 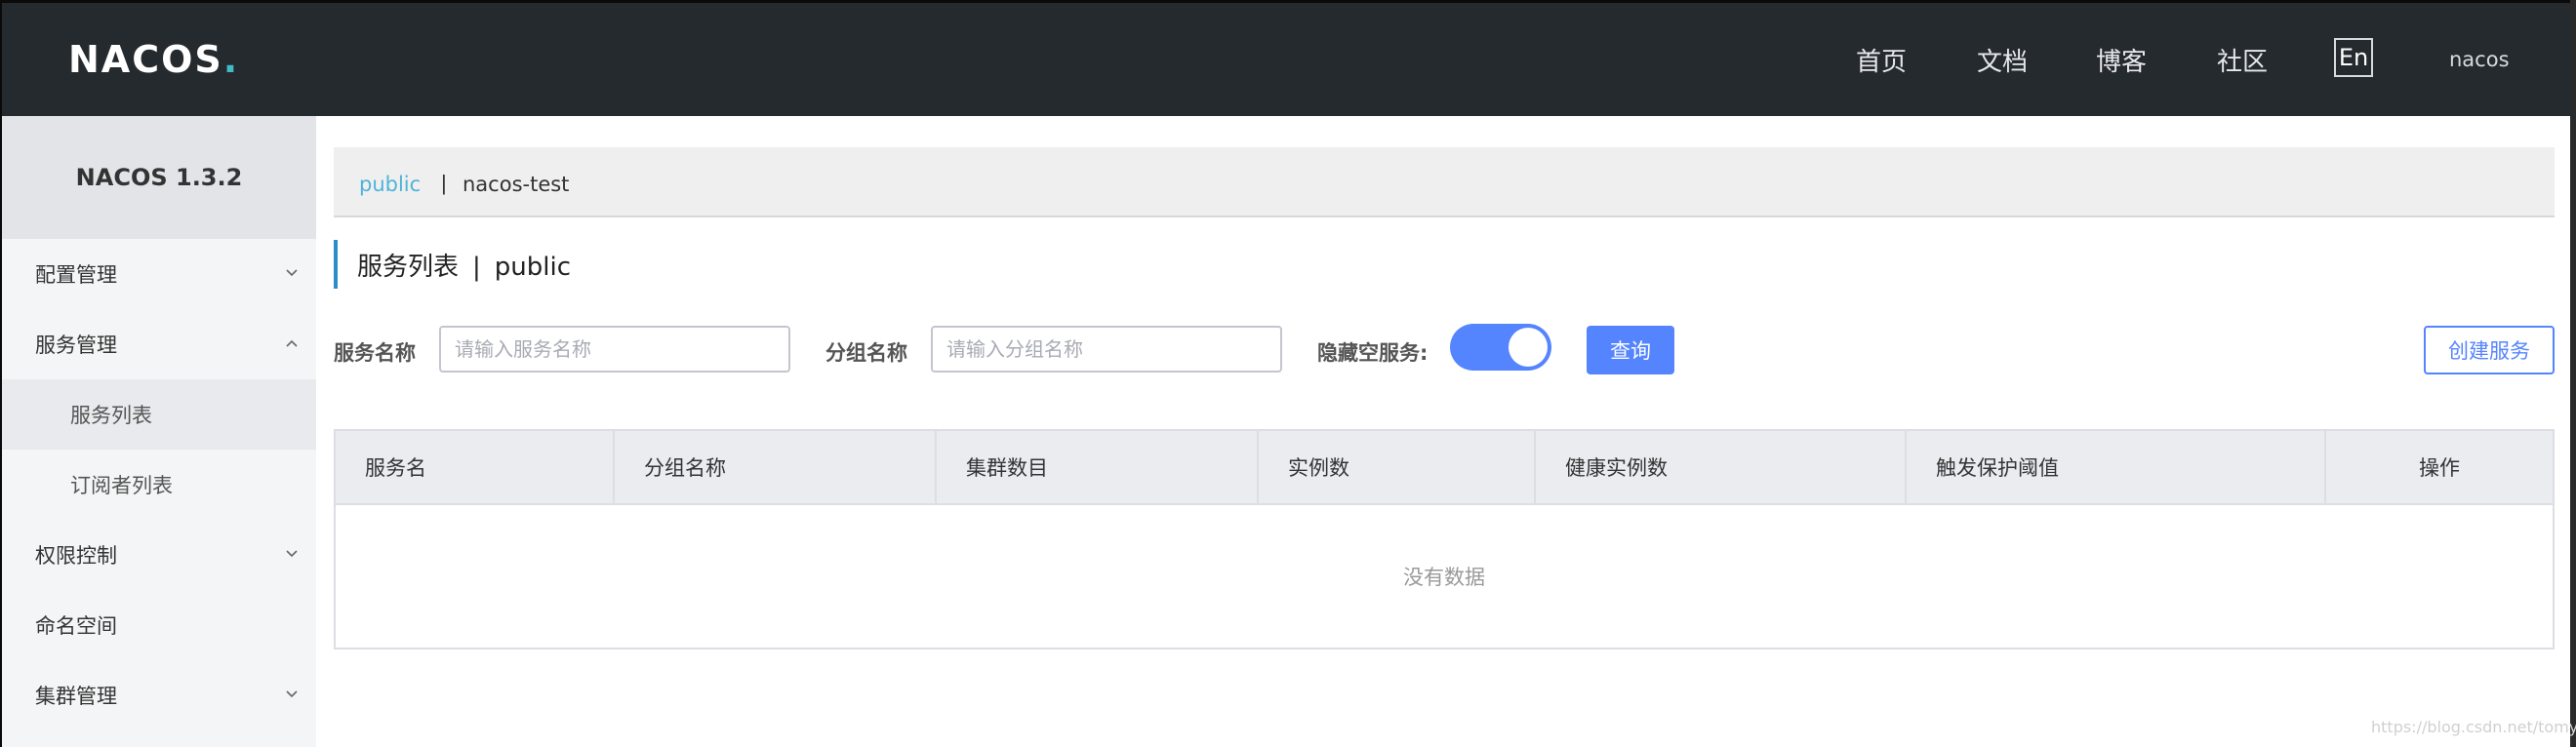 I want to click on namespace-public-link: public, so click(x=390, y=185).